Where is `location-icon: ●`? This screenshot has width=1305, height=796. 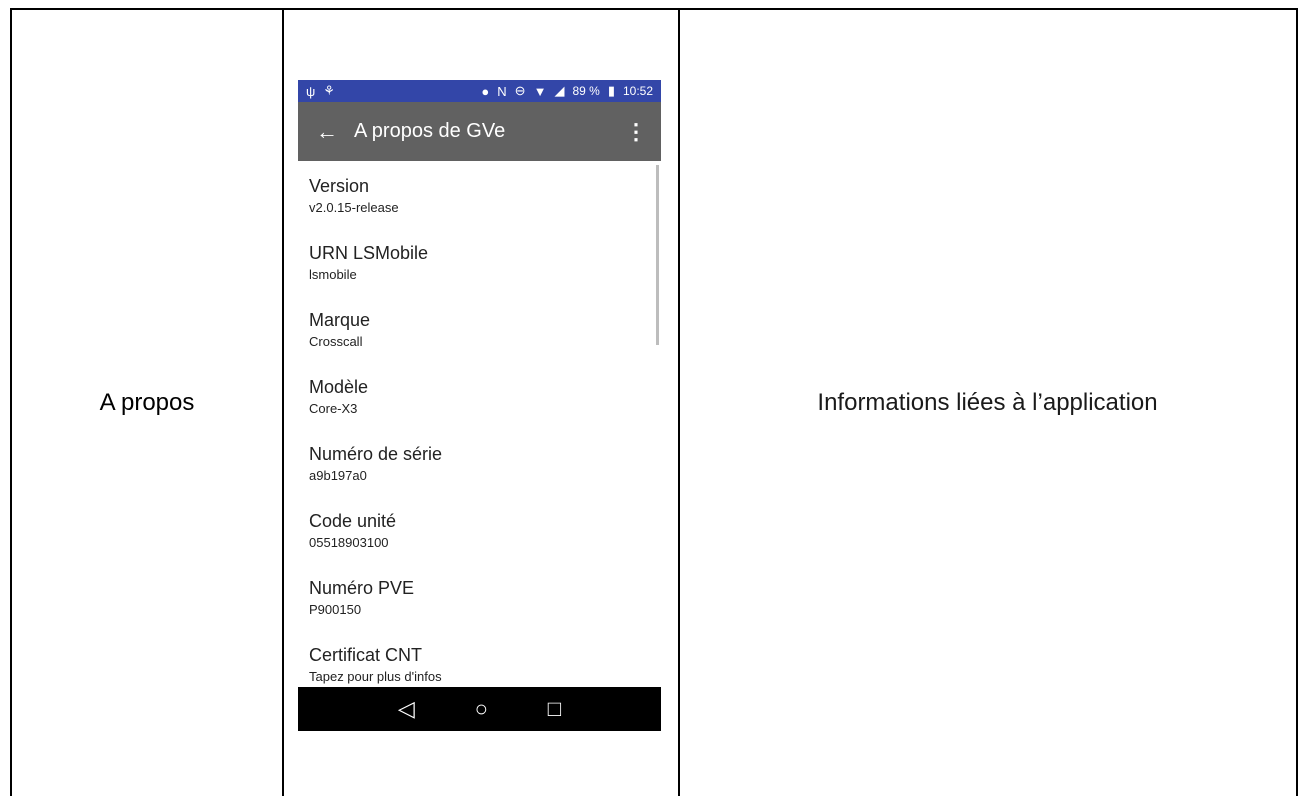
location-icon: ● is located at coordinates (485, 91).